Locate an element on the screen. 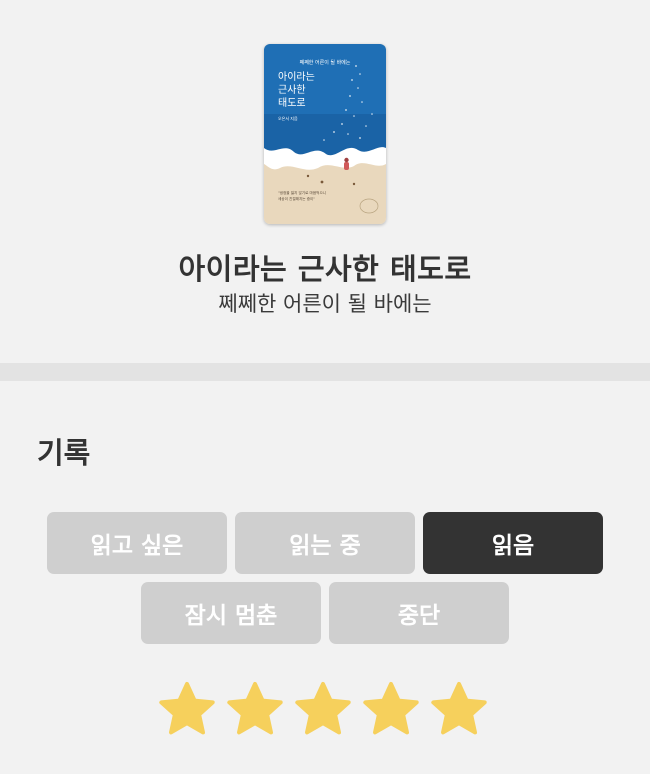 Image resolution: width=650 pixels, height=774 pixels. book-title: 아이라는 근사한 태도로 is located at coordinates (325, 269).